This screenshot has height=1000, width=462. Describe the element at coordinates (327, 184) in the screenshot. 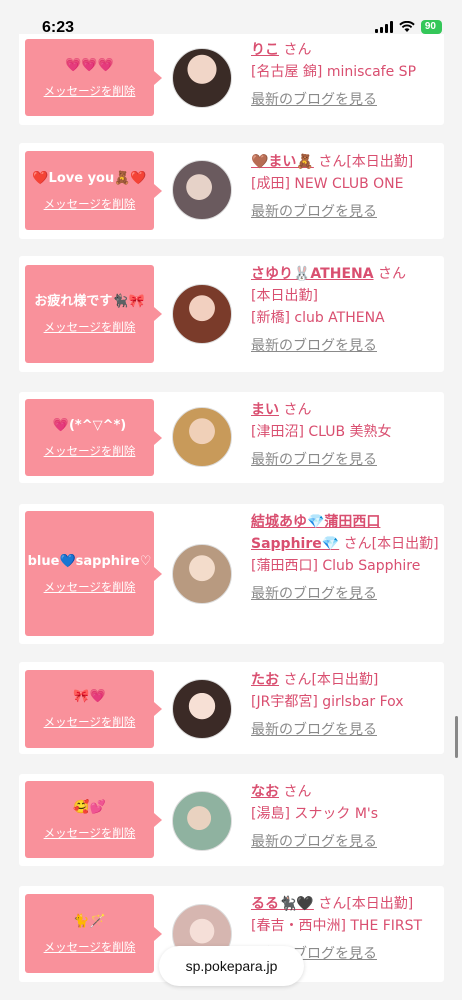

I see `shop-name: [成田] NEW CLUB ONE` at that location.